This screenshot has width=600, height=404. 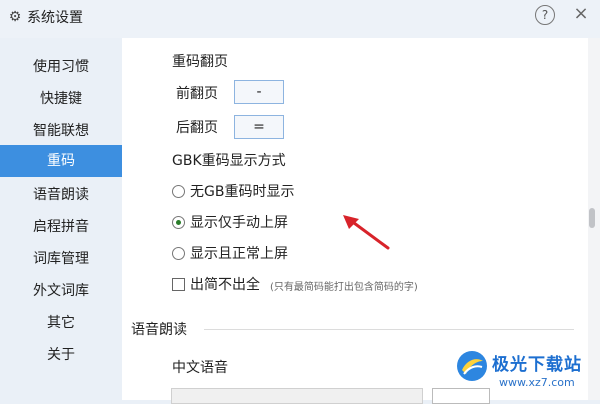 What do you see at coordinates (178, 253) in the screenshot?
I see `radio-normal-commit` at bounding box center [178, 253].